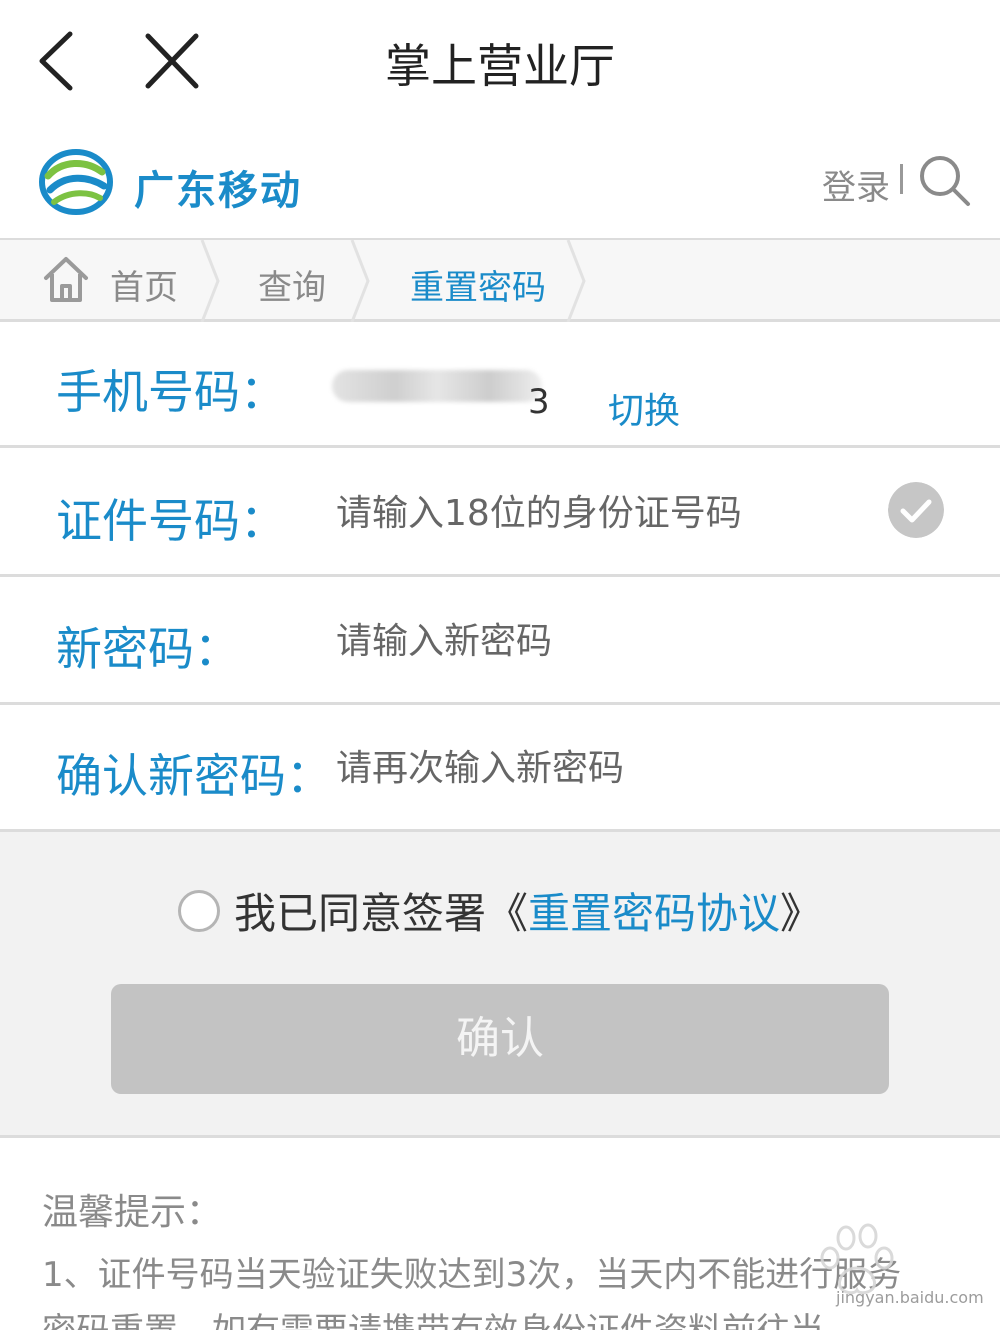 The image size is (1000, 1330). What do you see at coordinates (437, 386) in the screenshot?
I see `masked-phone-number` at bounding box center [437, 386].